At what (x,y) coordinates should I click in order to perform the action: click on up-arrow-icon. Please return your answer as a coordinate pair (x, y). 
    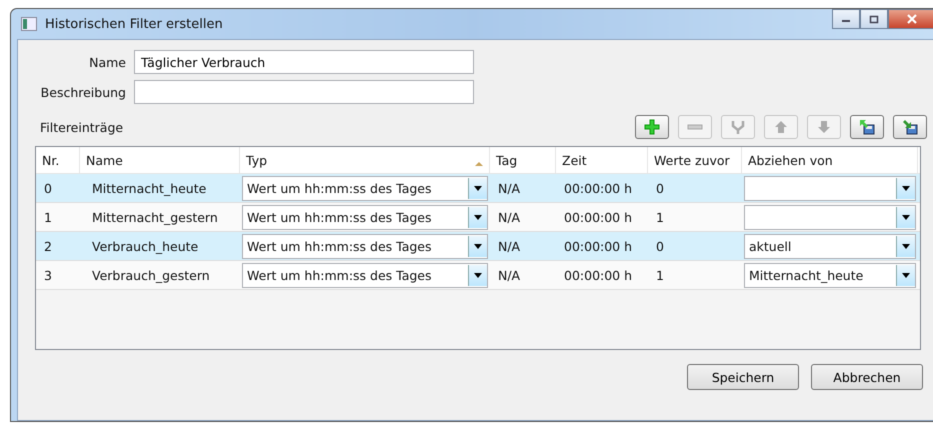
    Looking at the image, I should click on (781, 127).